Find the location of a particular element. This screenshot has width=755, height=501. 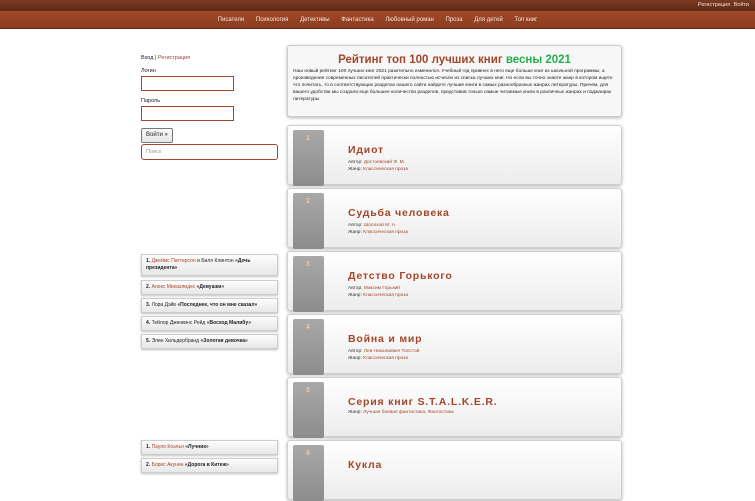

author-link: Лев Николаевич Толстой is located at coordinates (392, 351).